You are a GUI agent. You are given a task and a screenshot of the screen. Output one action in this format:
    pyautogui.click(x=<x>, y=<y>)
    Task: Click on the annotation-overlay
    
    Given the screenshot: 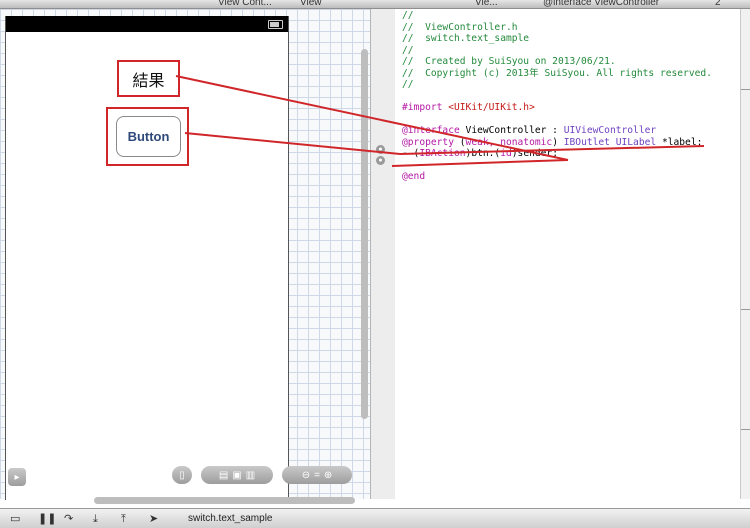 What is the action you would take?
    pyautogui.click(x=440, y=121)
    